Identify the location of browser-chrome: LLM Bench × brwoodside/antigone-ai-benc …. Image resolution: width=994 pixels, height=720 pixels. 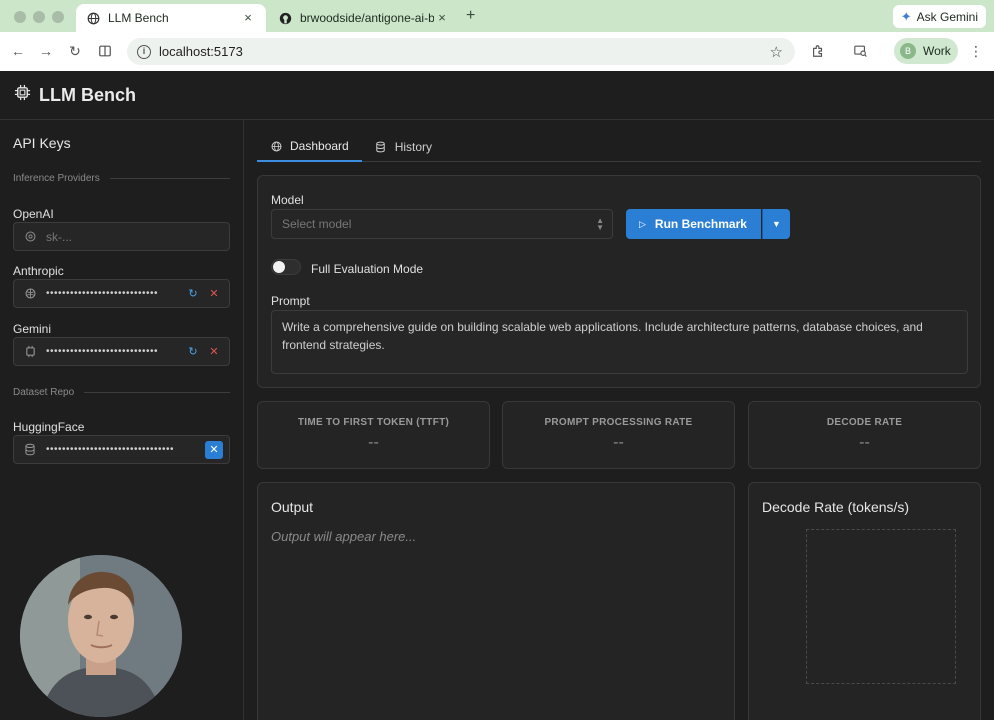
(497, 35).